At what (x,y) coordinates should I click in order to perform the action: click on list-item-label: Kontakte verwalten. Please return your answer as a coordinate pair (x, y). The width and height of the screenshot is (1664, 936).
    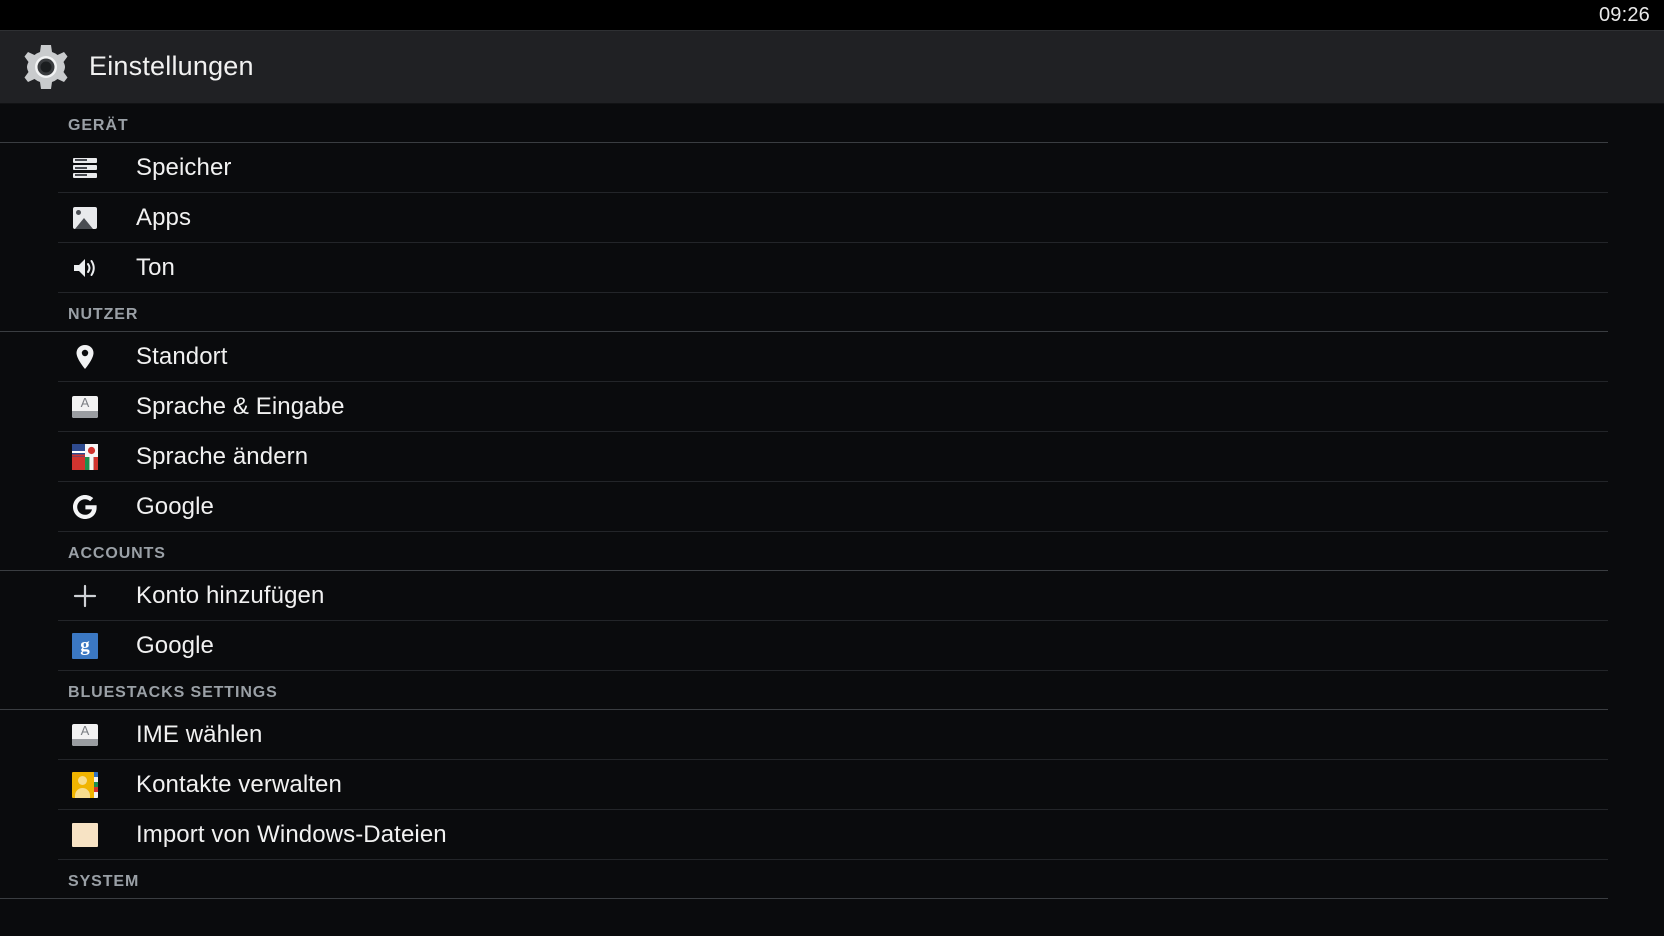
    Looking at the image, I should click on (239, 784).